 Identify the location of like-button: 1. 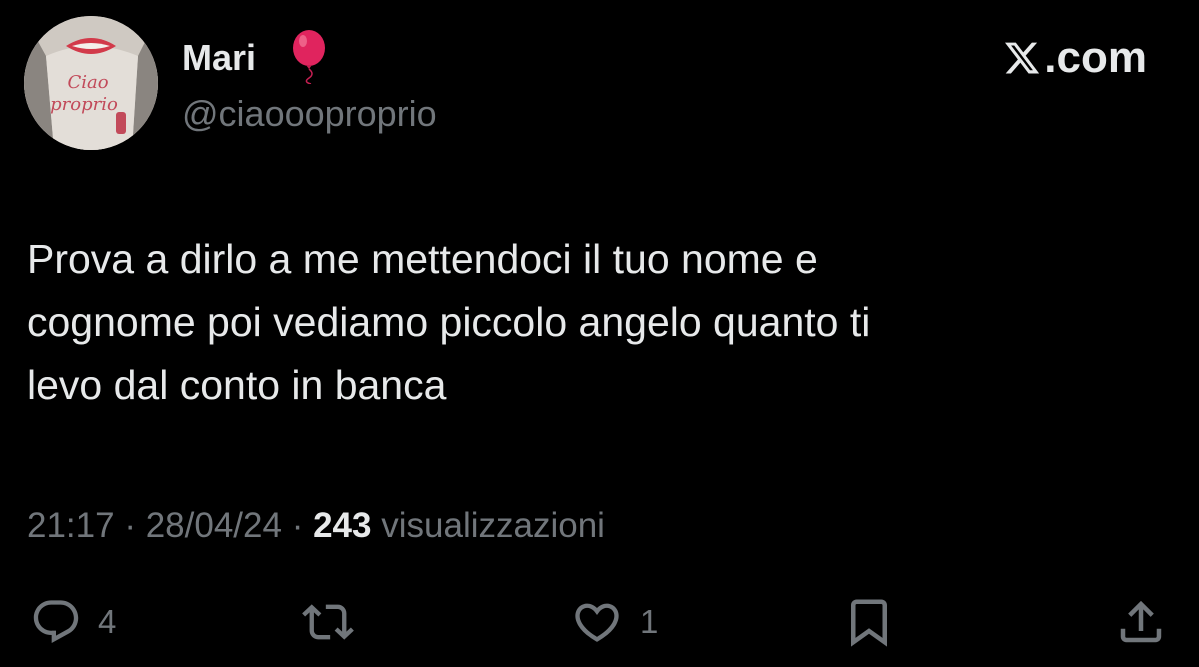
(613, 622).